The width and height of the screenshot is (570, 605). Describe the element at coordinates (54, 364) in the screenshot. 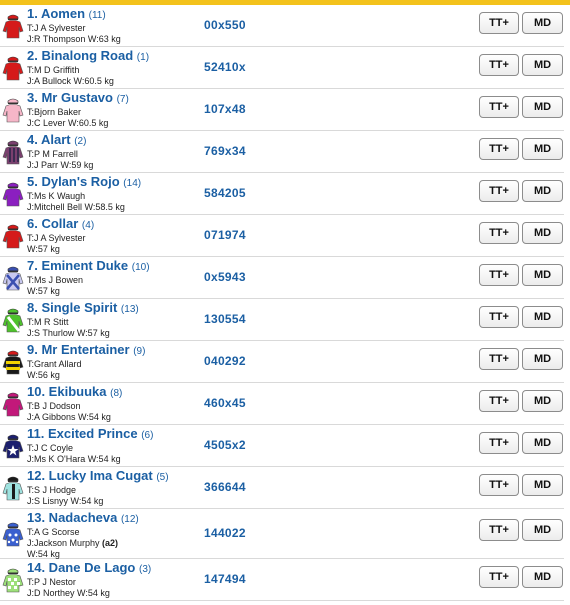

I see `trainer-text: T:Grant Allard` at that location.